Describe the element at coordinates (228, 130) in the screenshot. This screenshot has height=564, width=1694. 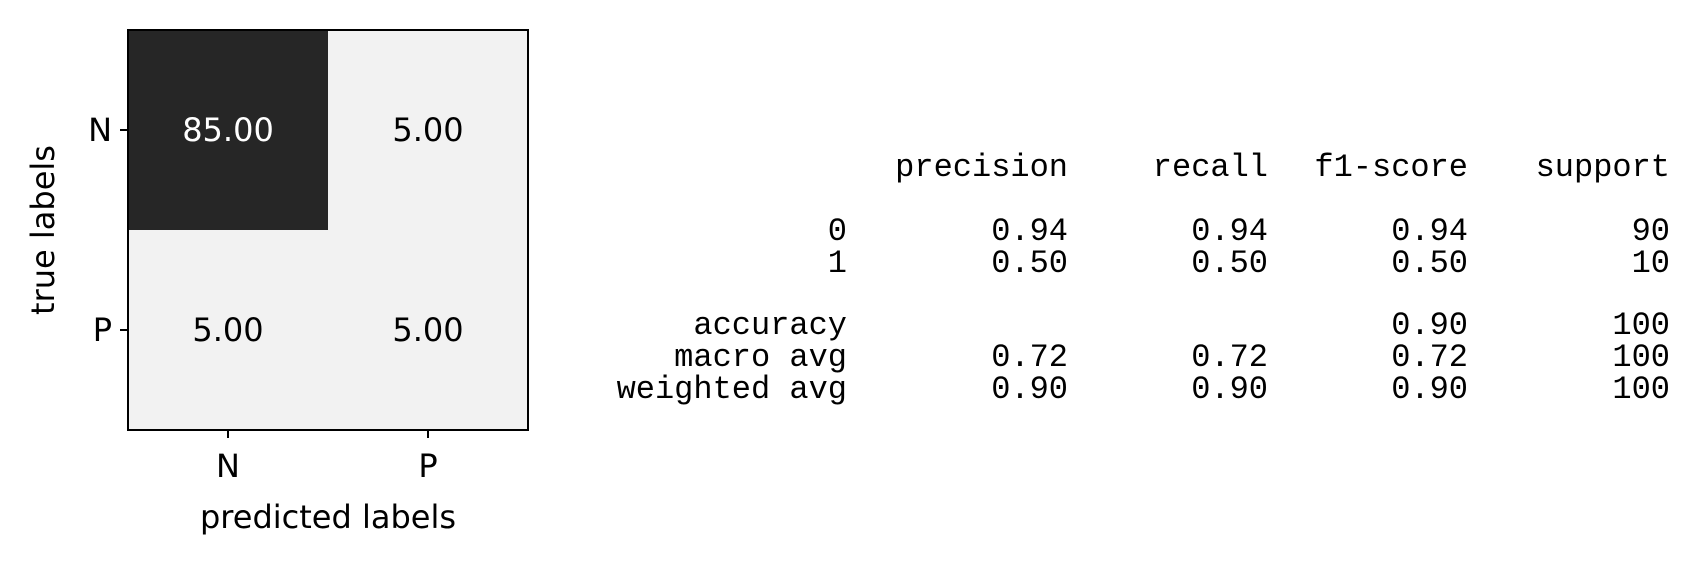
I see `cell-value-label: 85.00` at that location.